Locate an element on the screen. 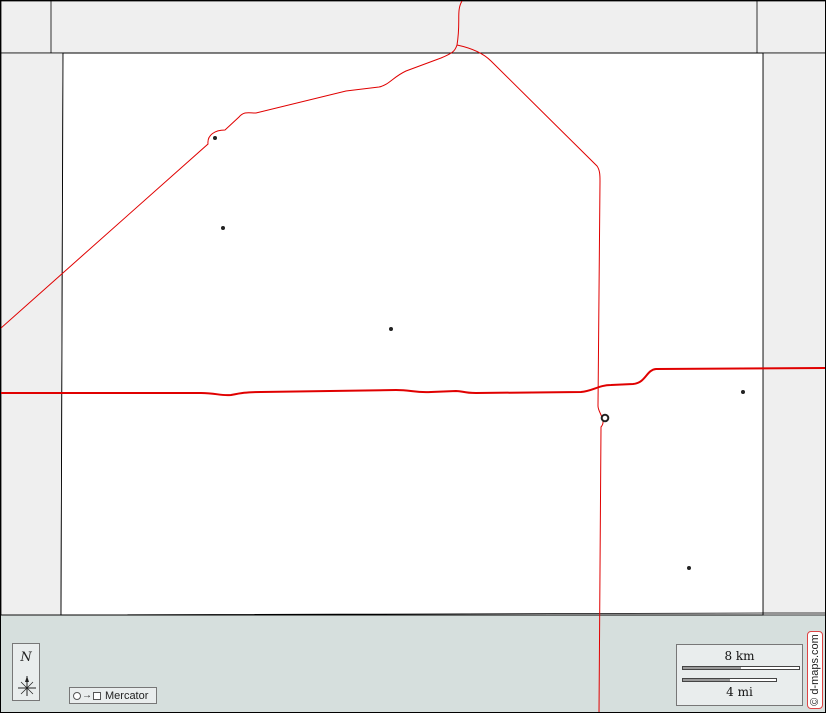 Image resolution: width=826 pixels, height=713 pixels. land-region-west is located at coordinates (32, 334).